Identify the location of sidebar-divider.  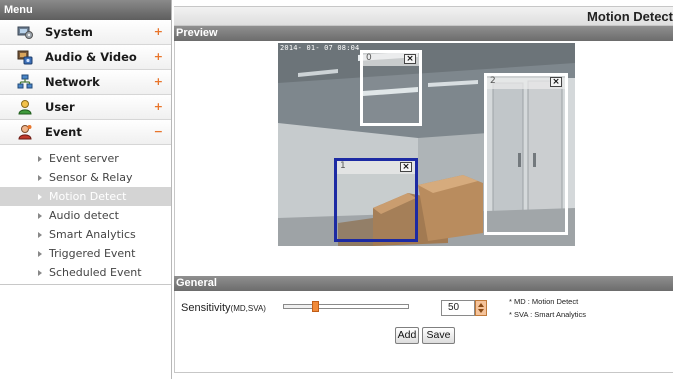
(85, 284).